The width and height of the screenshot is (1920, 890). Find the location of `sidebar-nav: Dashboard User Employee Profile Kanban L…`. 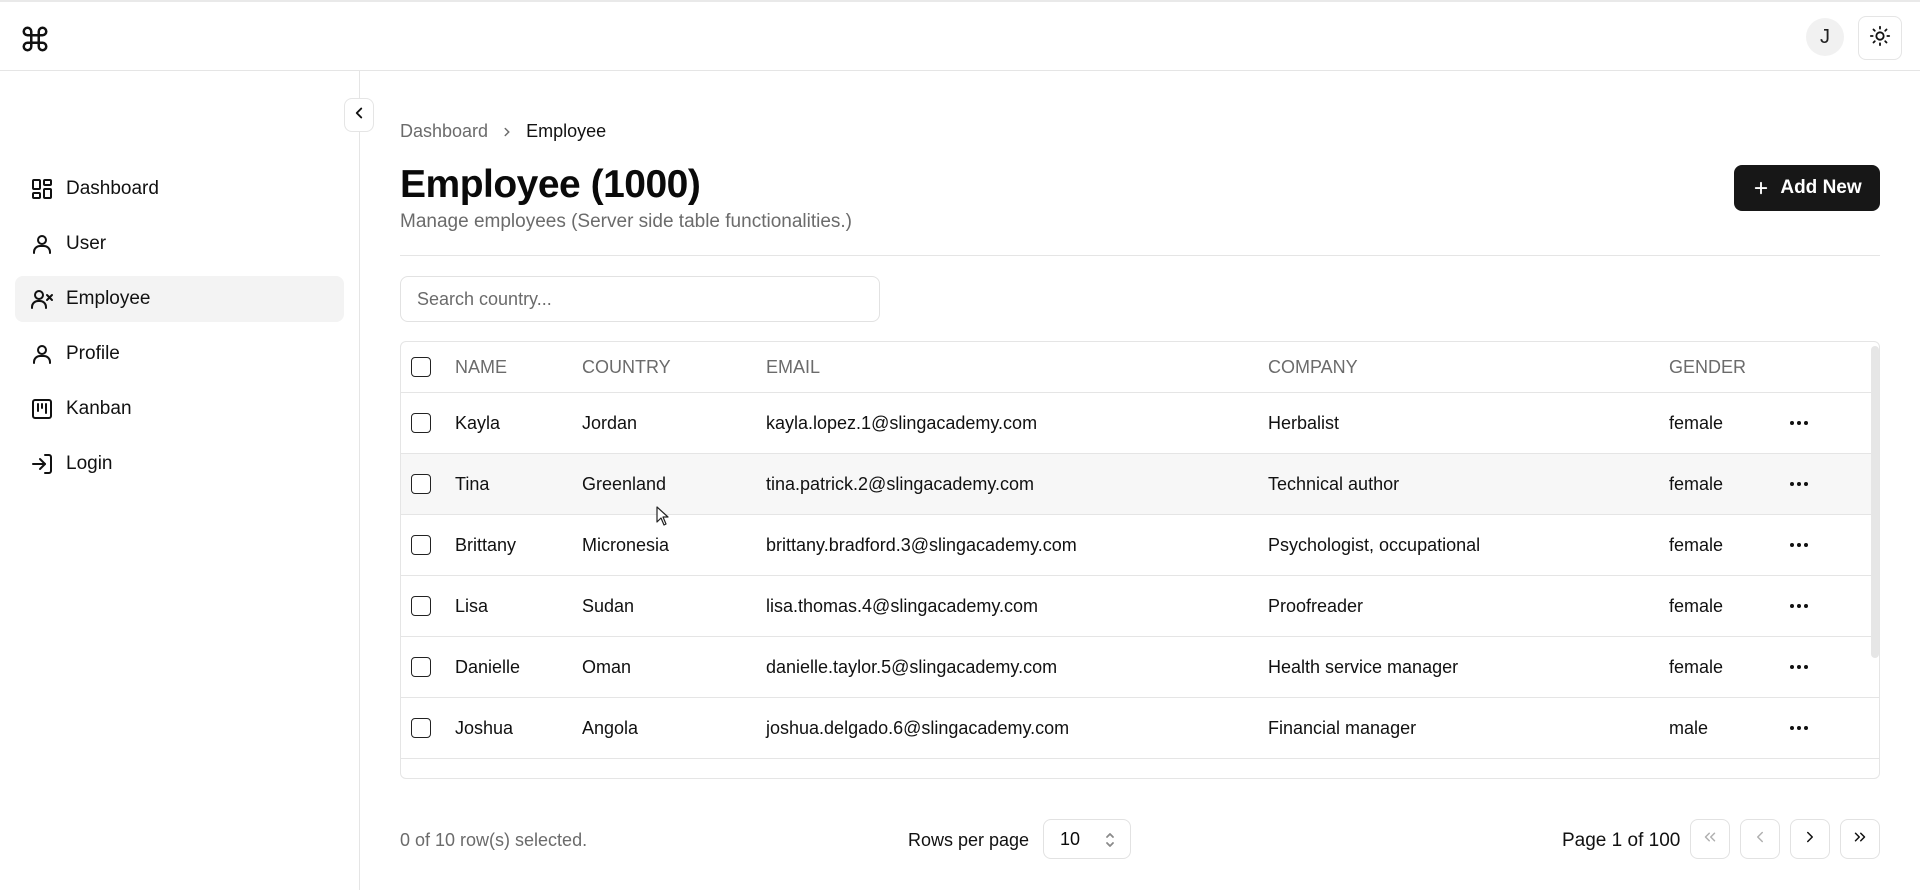

sidebar-nav: Dashboard User Employee Profile Kanban L… is located at coordinates (179, 331).